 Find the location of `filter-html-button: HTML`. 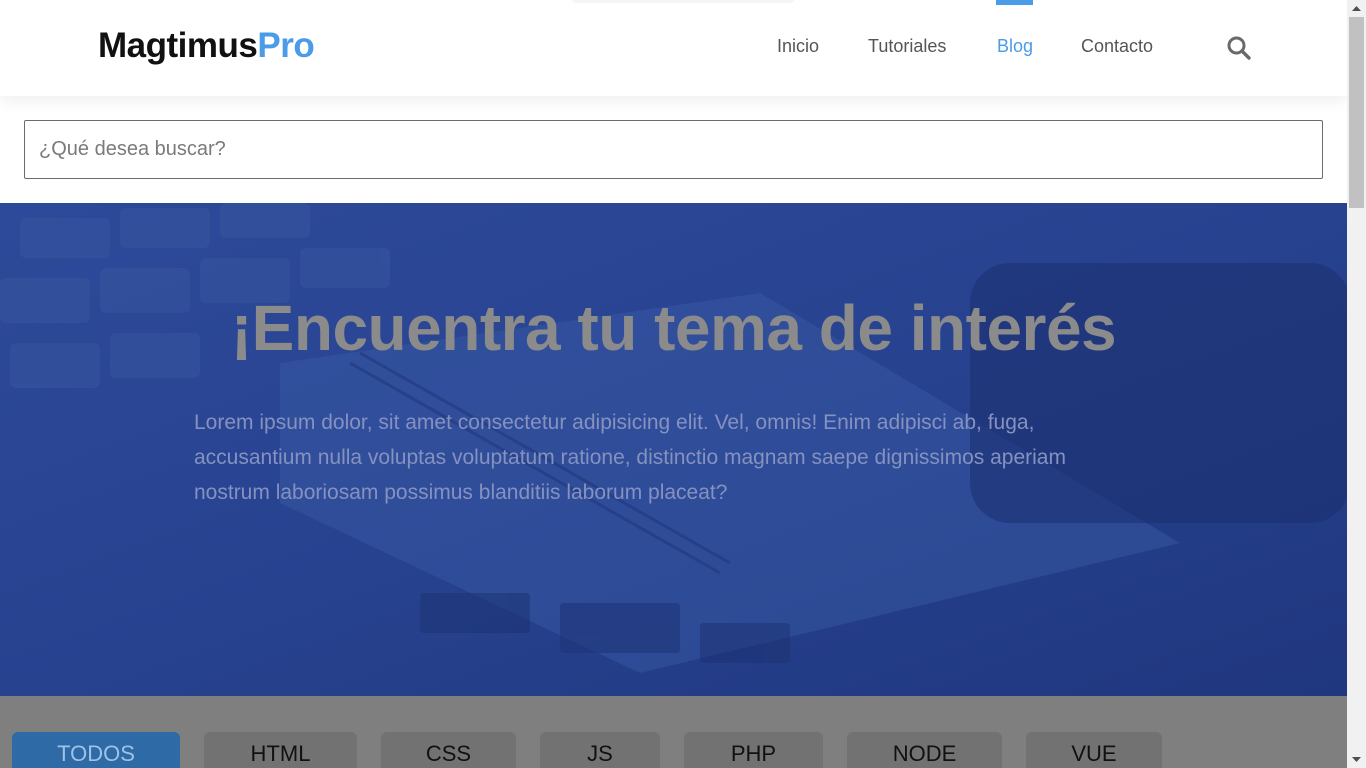

filter-html-button: HTML is located at coordinates (280, 750).